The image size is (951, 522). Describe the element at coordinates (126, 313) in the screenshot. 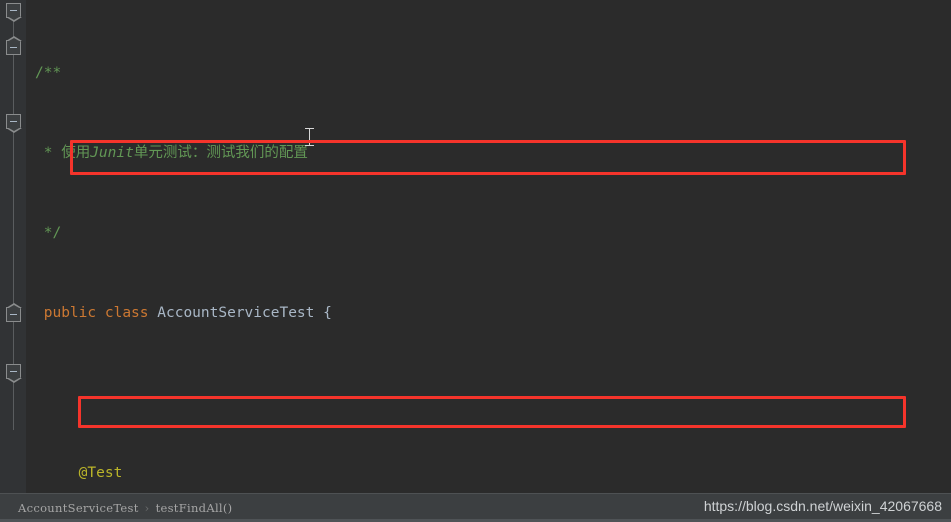

I see `token-kw-class: class` at that location.